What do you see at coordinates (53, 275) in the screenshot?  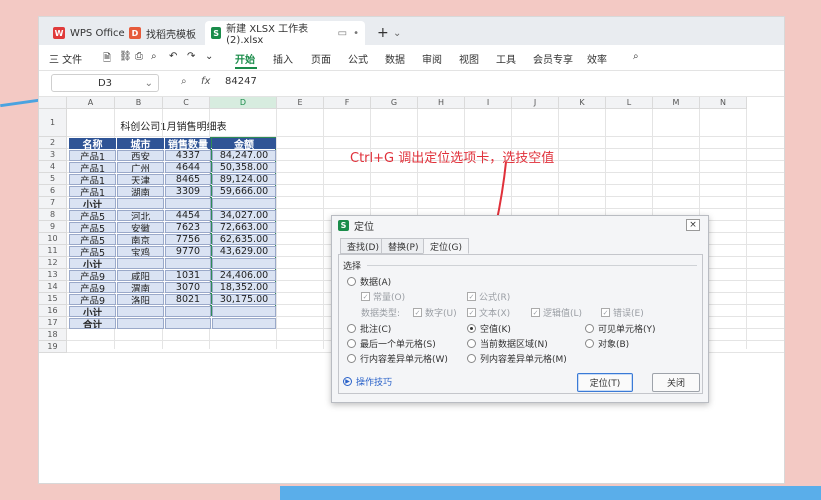 I see `row-header: 13` at bounding box center [53, 275].